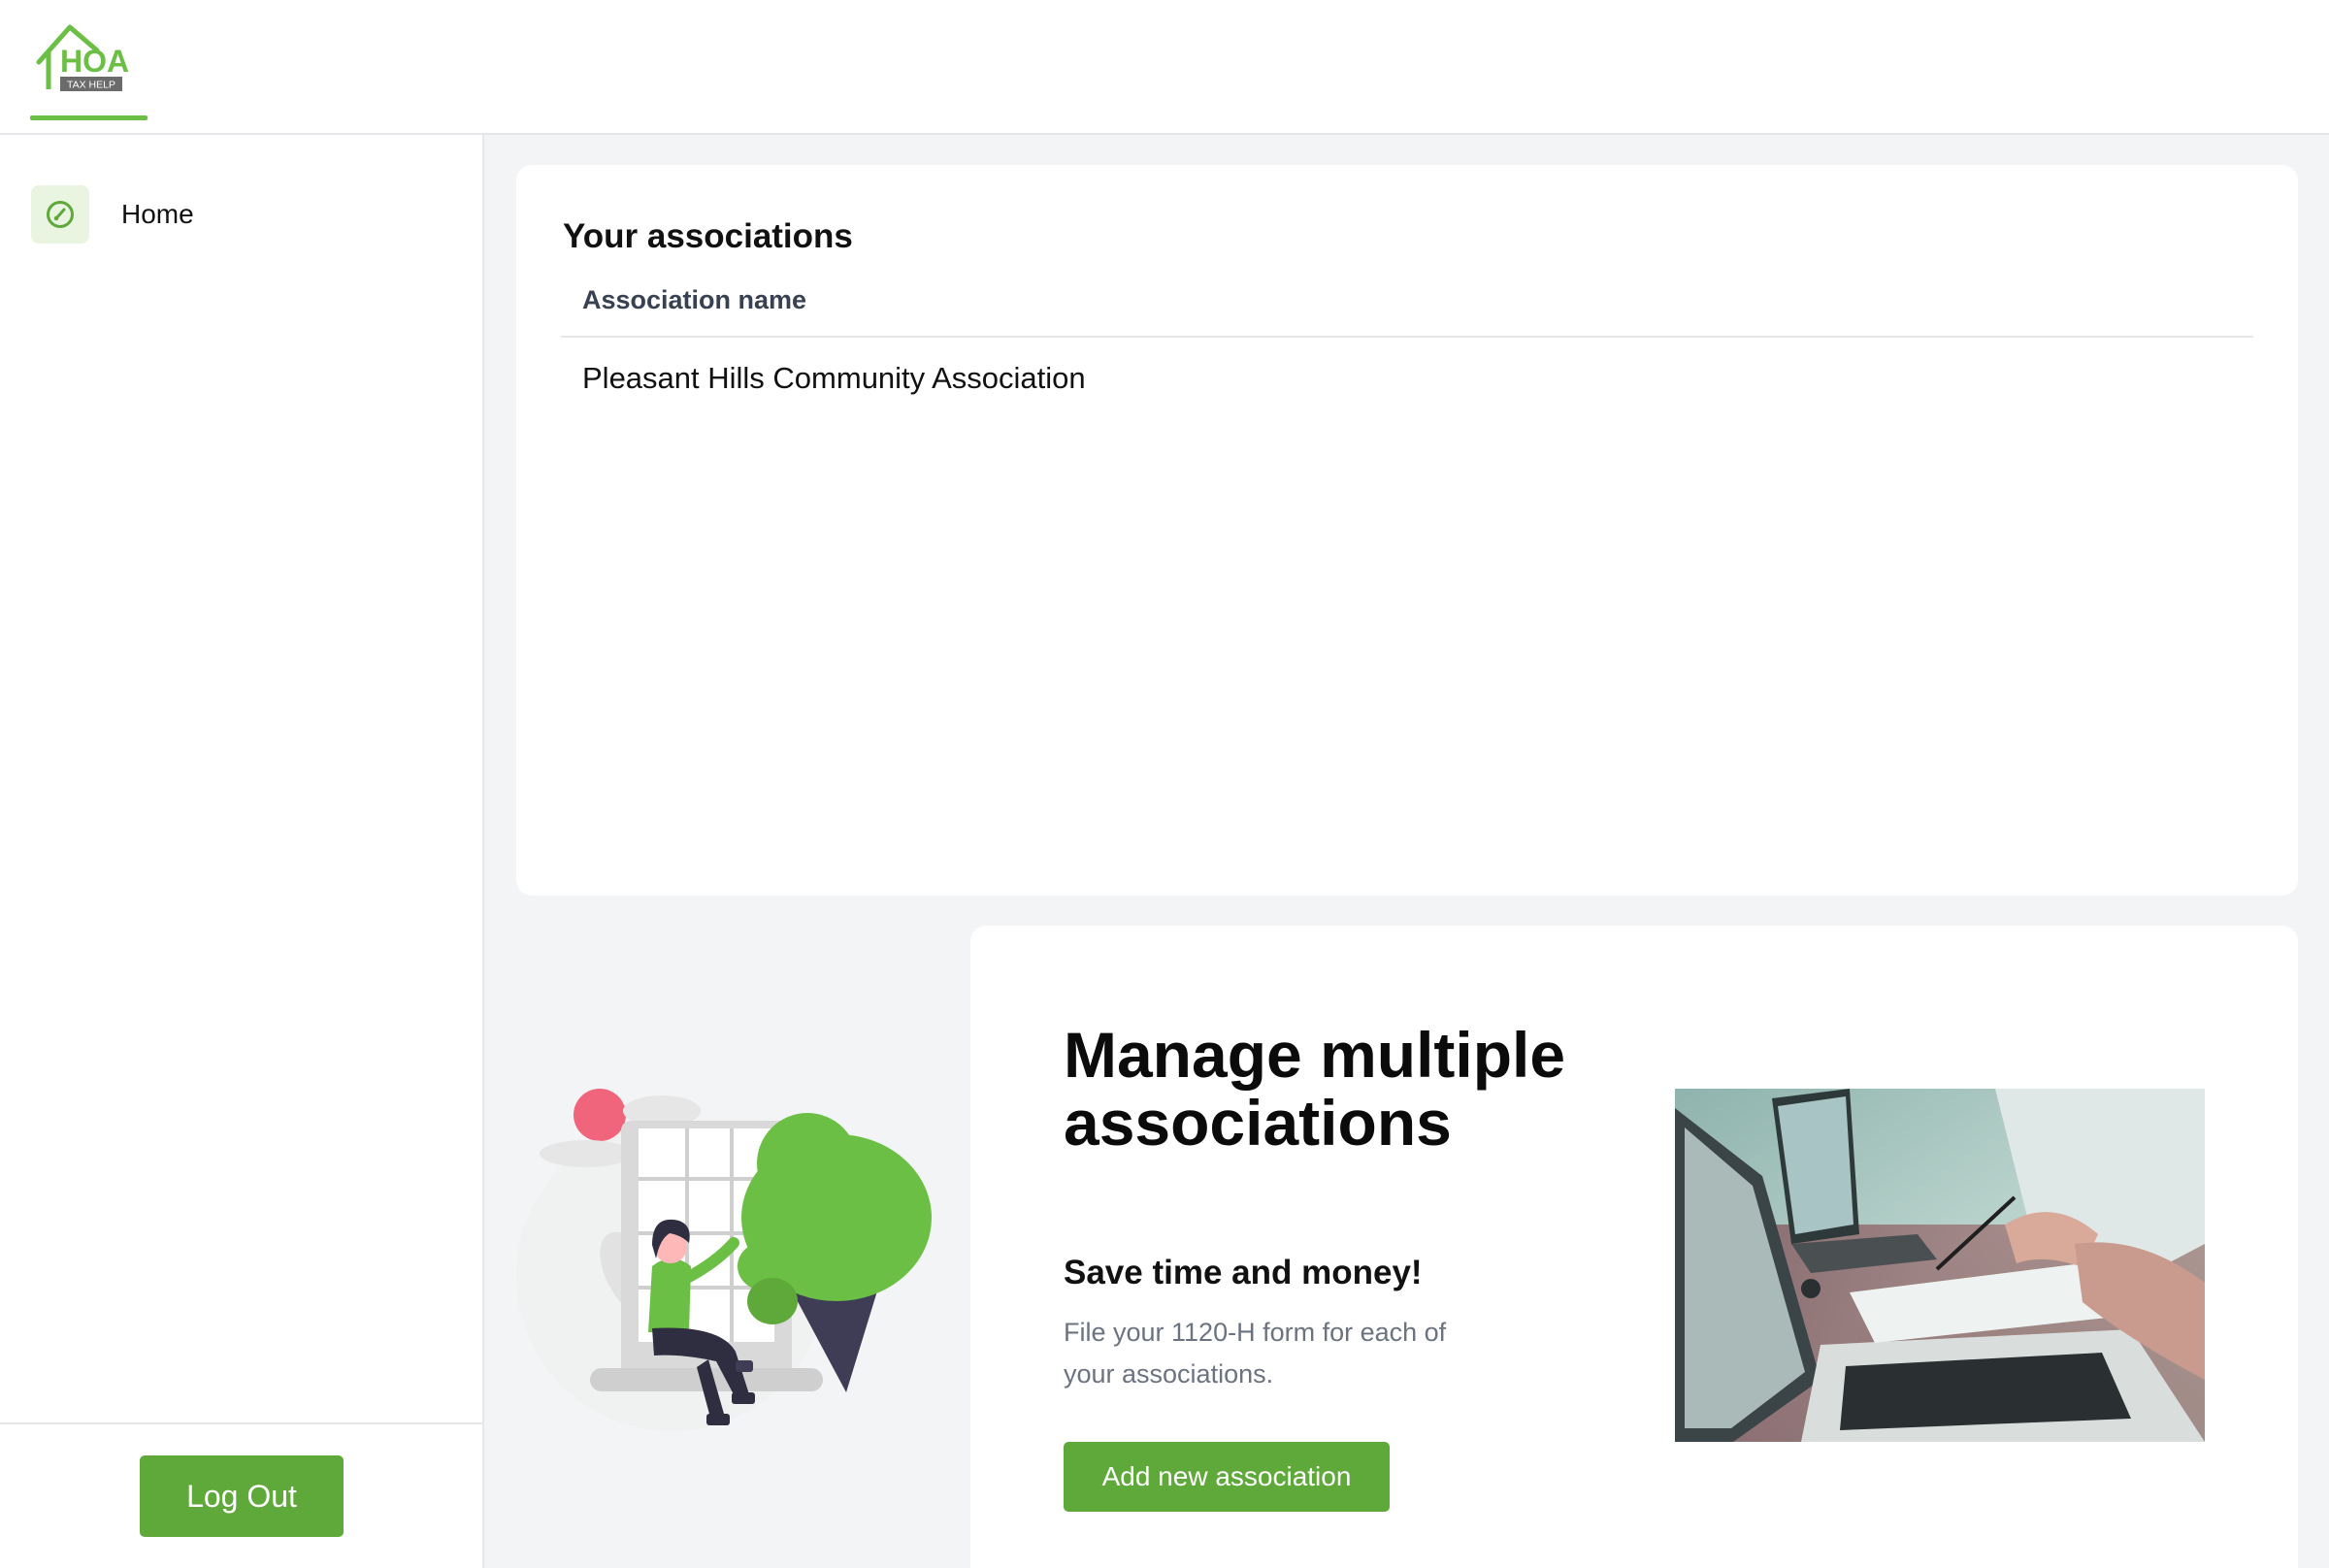  Describe the element at coordinates (1315, 1089) in the screenshot. I see `promo-title: Manage multiple associations` at that location.